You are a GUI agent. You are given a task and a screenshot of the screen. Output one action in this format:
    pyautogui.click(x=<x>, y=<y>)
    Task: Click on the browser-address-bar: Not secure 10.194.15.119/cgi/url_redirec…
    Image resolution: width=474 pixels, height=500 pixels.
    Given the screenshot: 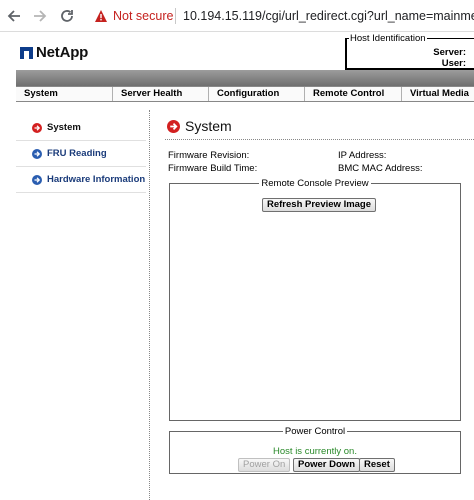 What is the action you would take?
    pyautogui.click(x=237, y=16)
    